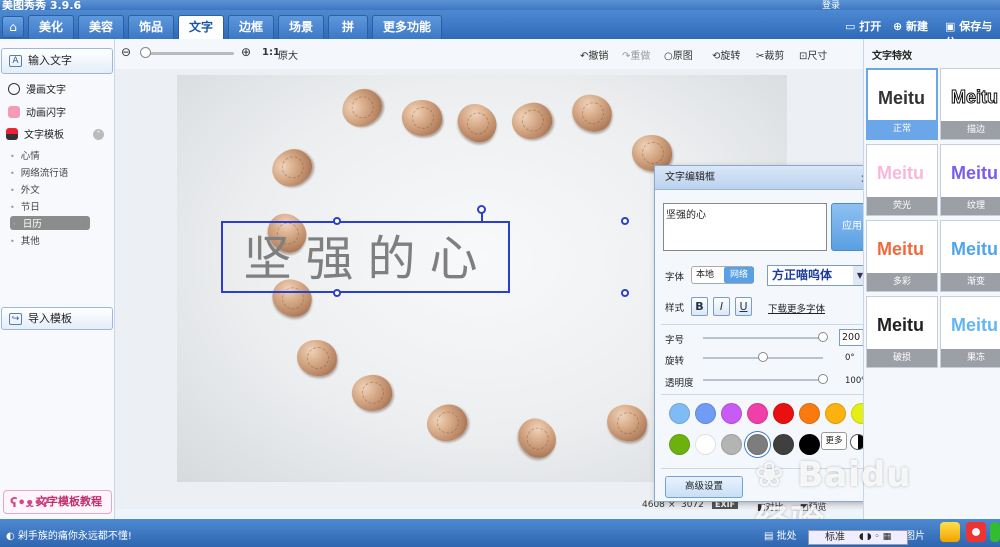  I want to click on title-bar: 美图秀秀 3.9.6 登录, so click(500, 6).